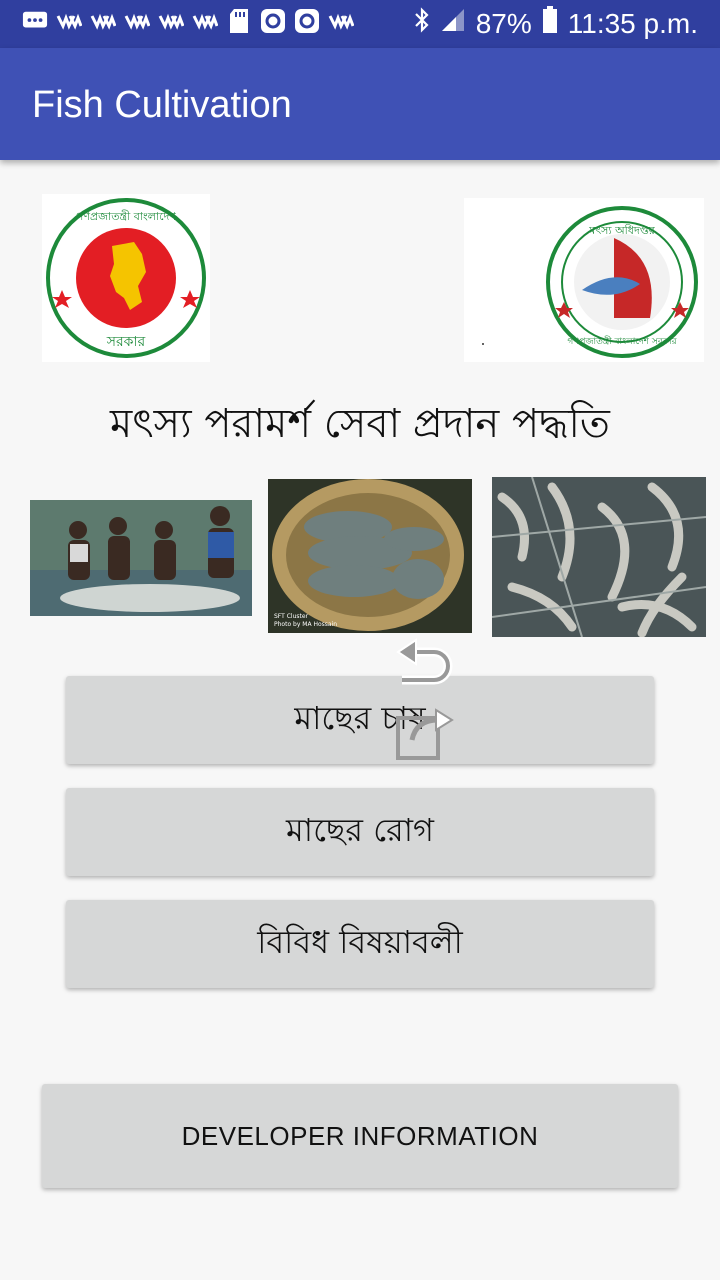 Image resolution: width=720 pixels, height=1280 pixels. Describe the element at coordinates (360, 24) in the screenshot. I see `status-bar: 87% 11:35 p.m.` at that location.